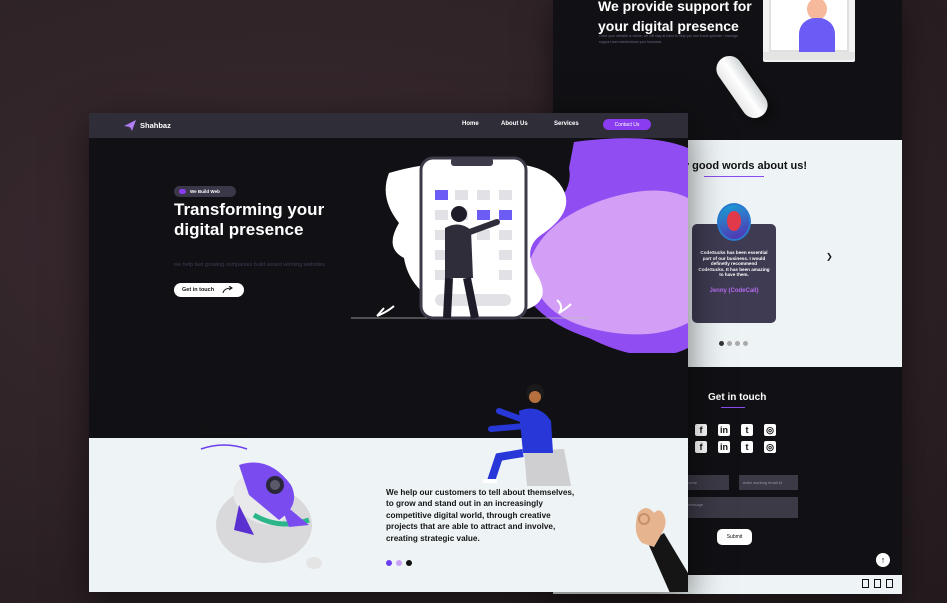 This screenshot has width=947, height=603. I want to click on nav-link-home: Home, so click(470, 124).